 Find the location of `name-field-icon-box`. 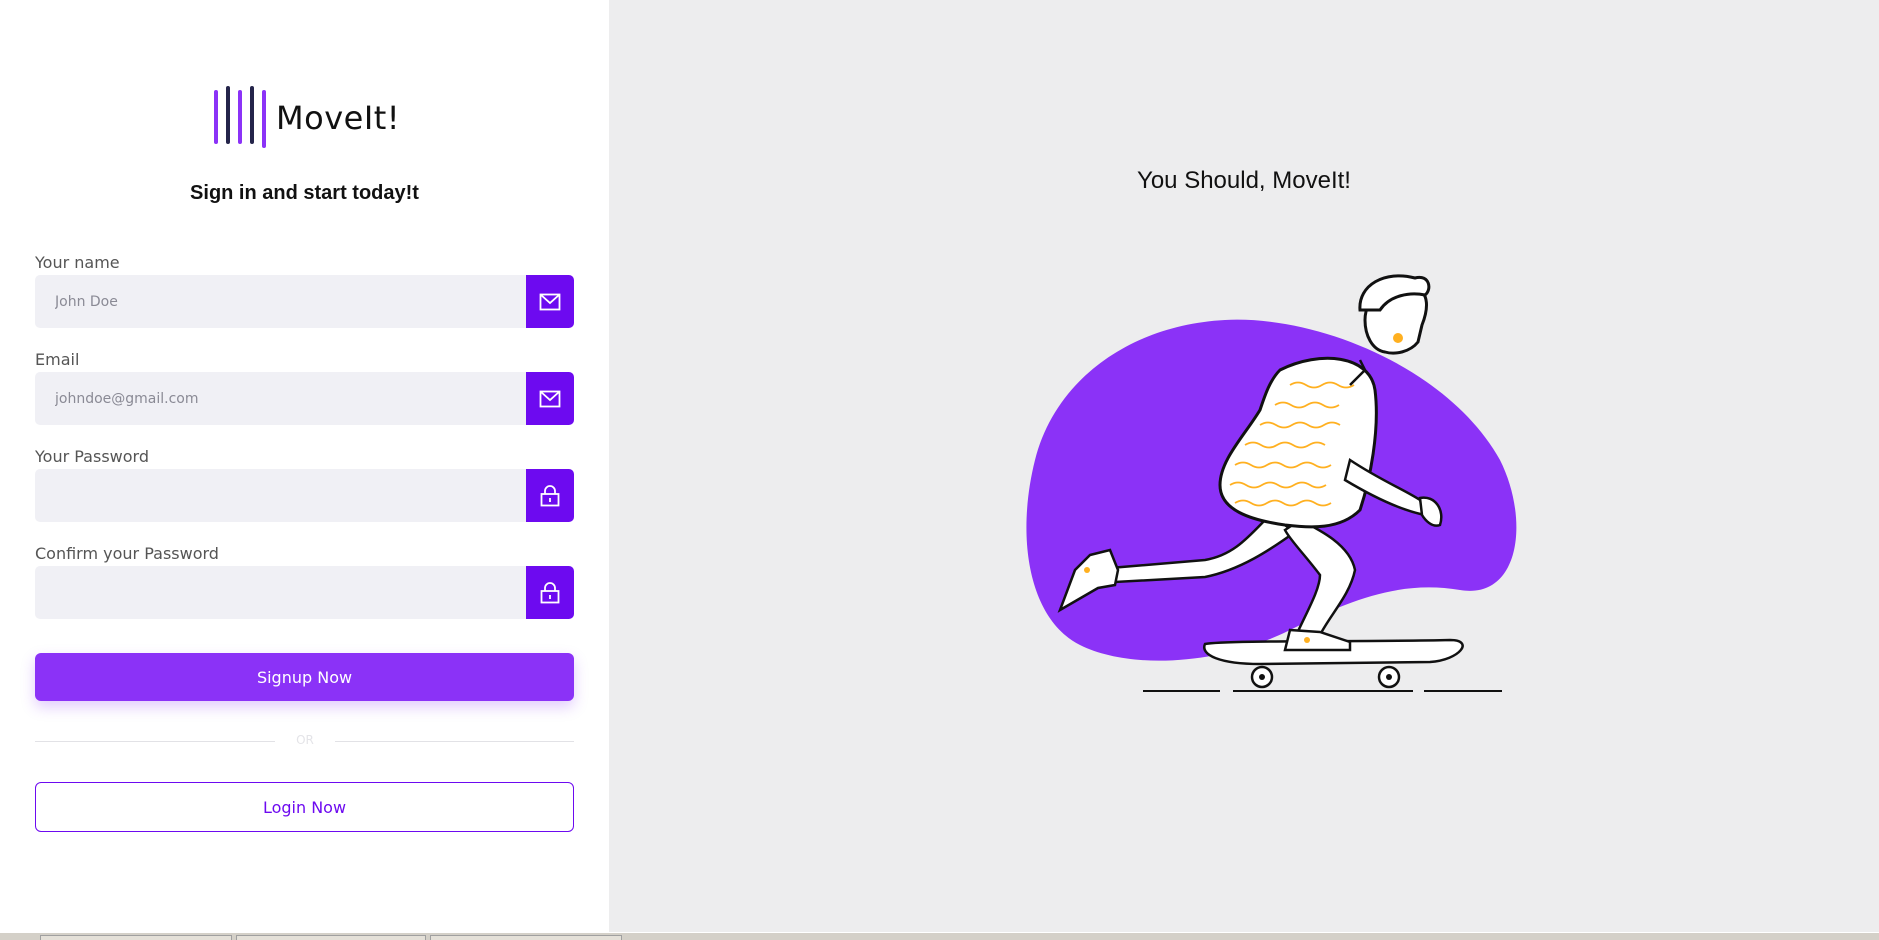

name-field-icon-box is located at coordinates (550, 301).